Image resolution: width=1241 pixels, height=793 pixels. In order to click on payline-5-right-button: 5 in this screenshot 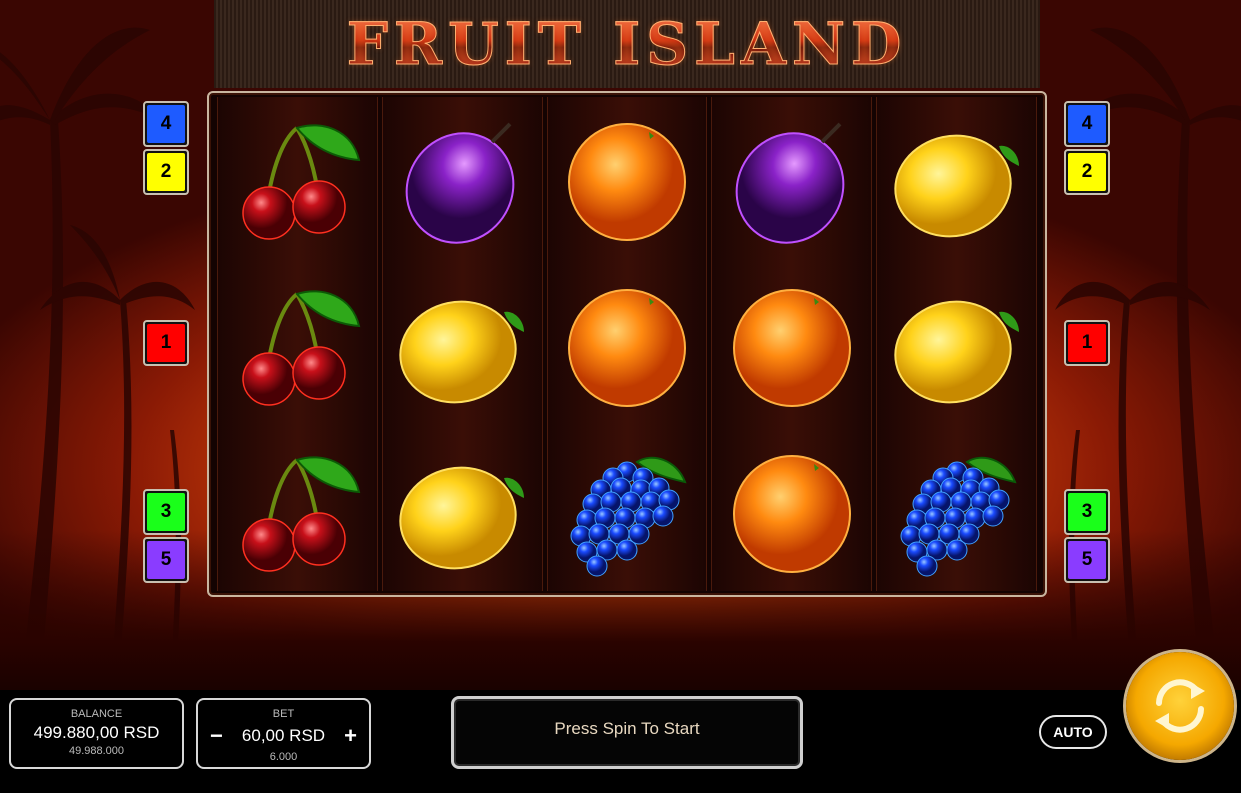, I will do `click(1087, 560)`.